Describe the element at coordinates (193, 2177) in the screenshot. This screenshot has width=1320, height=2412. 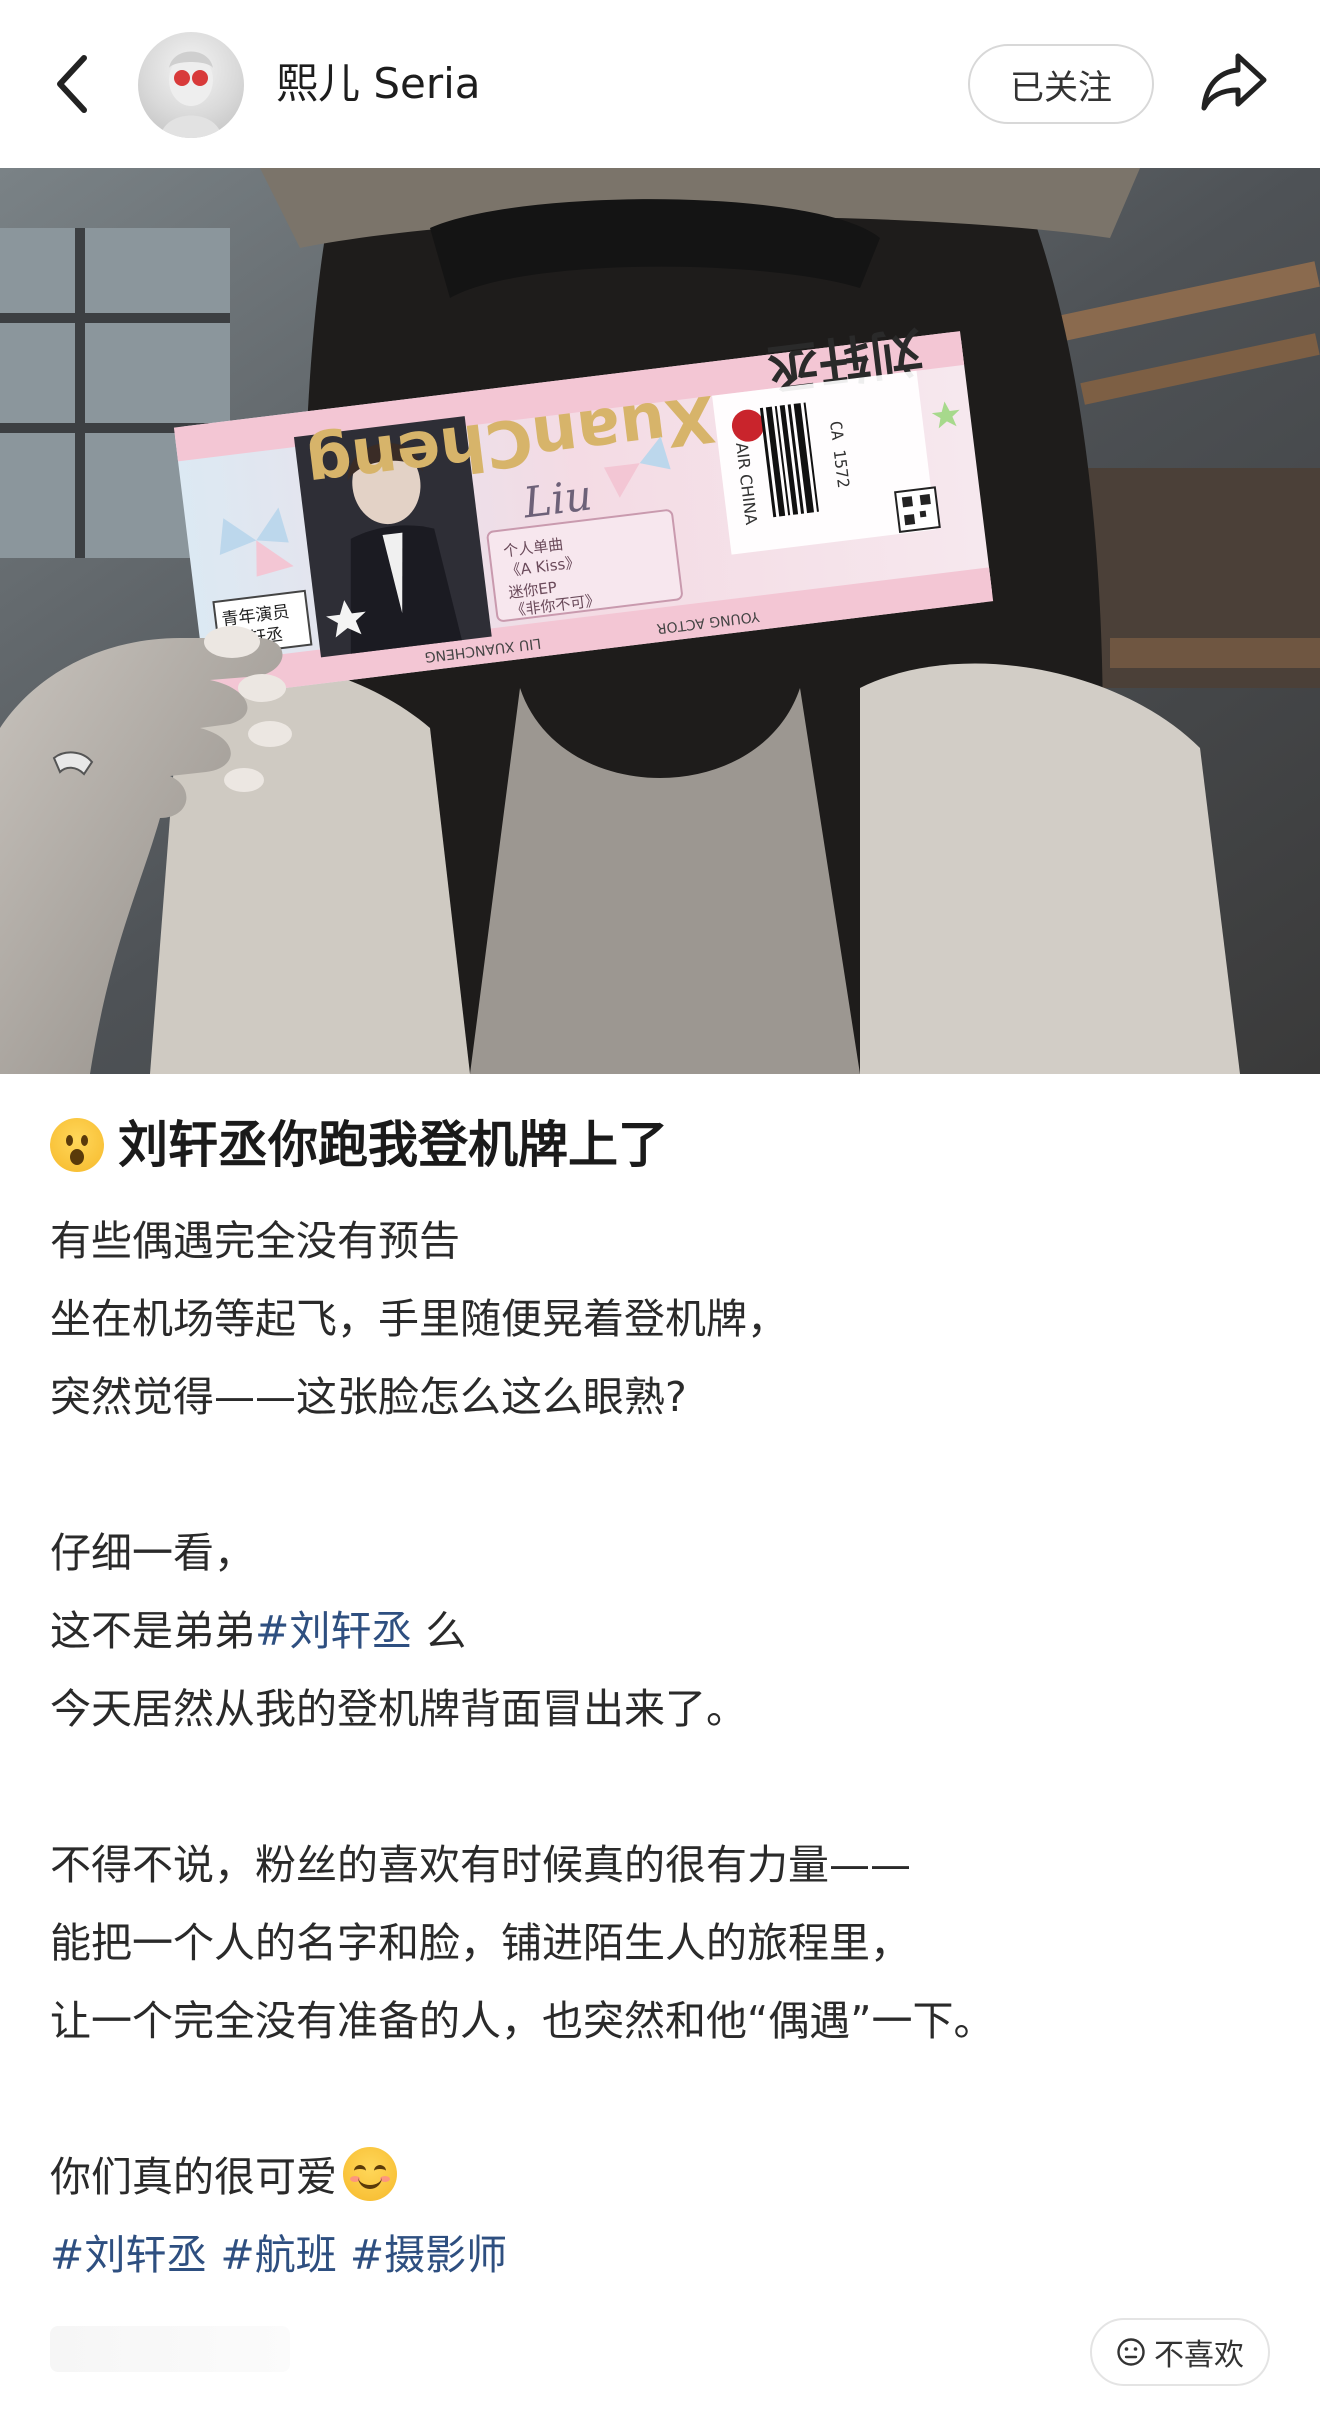
I see `content-text: 你们真的很可爱` at that location.